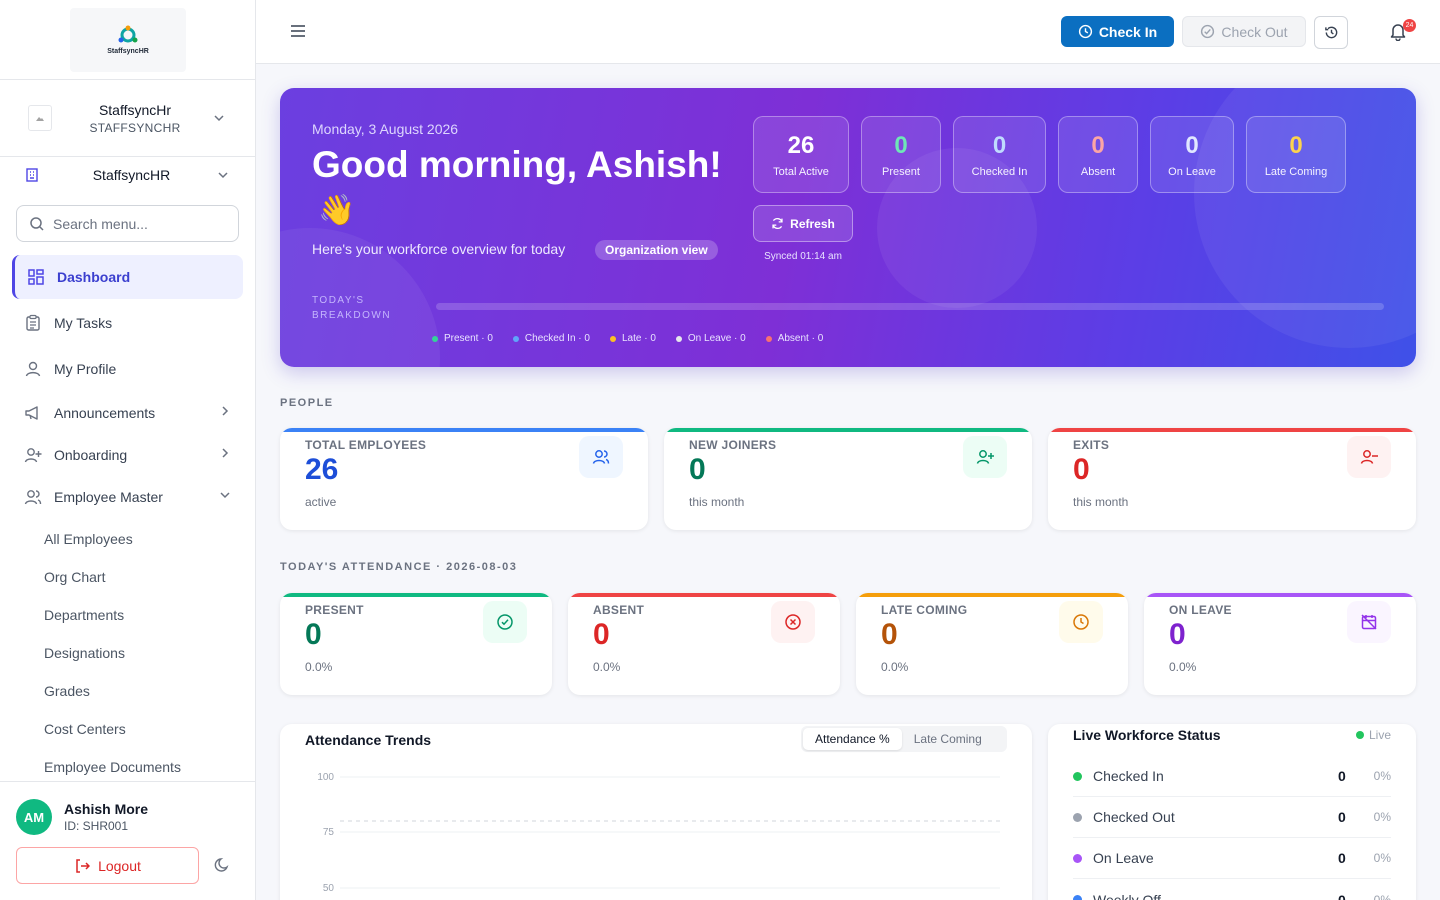 The height and width of the screenshot is (900, 1440). I want to click on nav-sub-departments: Departments, so click(84, 615).